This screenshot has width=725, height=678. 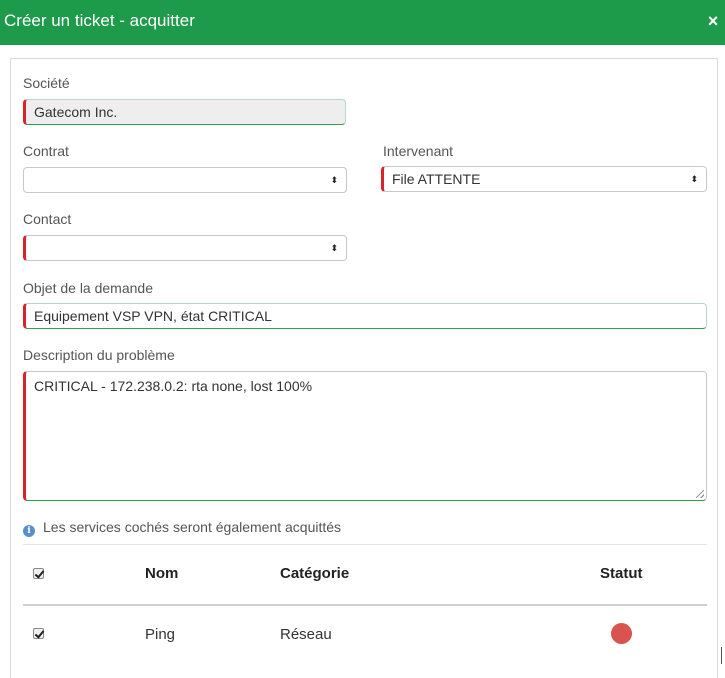 I want to click on service-name: Ping, so click(x=160, y=634).